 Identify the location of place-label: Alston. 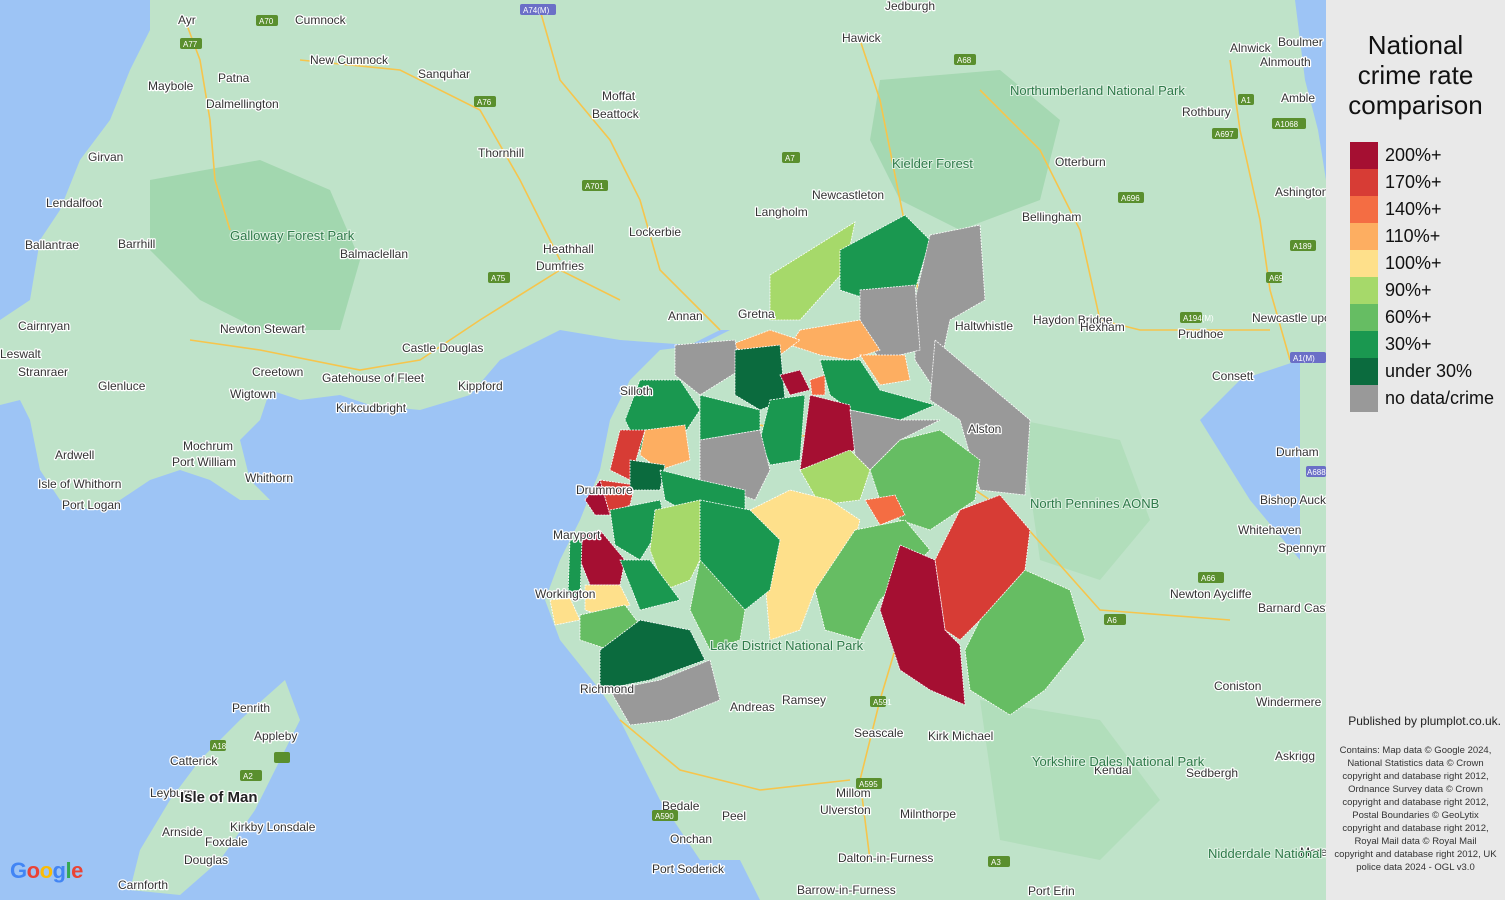
(984, 429).